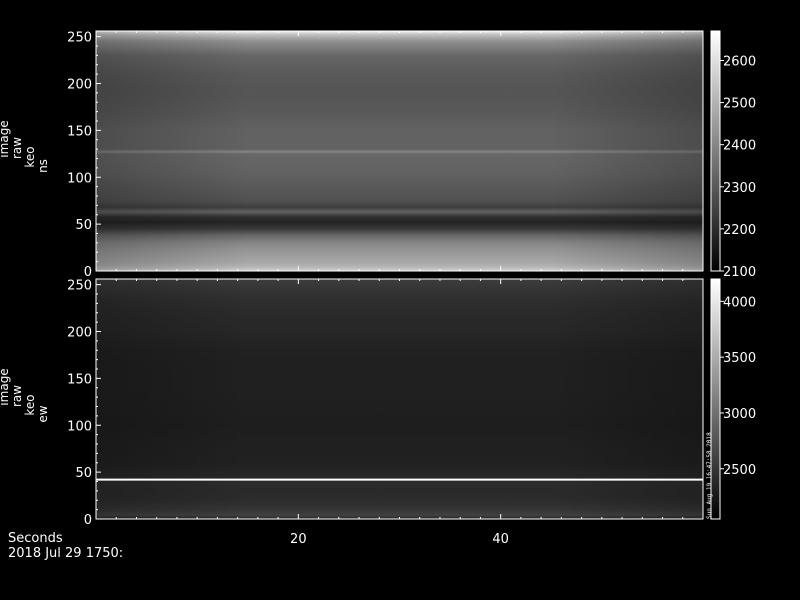 This screenshot has height=600, width=800. Describe the element at coordinates (43, 166) in the screenshot. I see `y-axis-label-line: ns` at that location.